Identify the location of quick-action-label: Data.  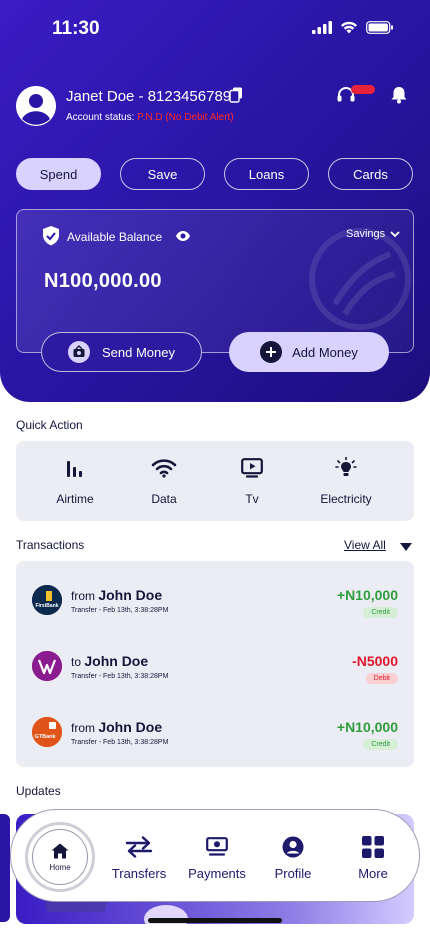
(164, 499).